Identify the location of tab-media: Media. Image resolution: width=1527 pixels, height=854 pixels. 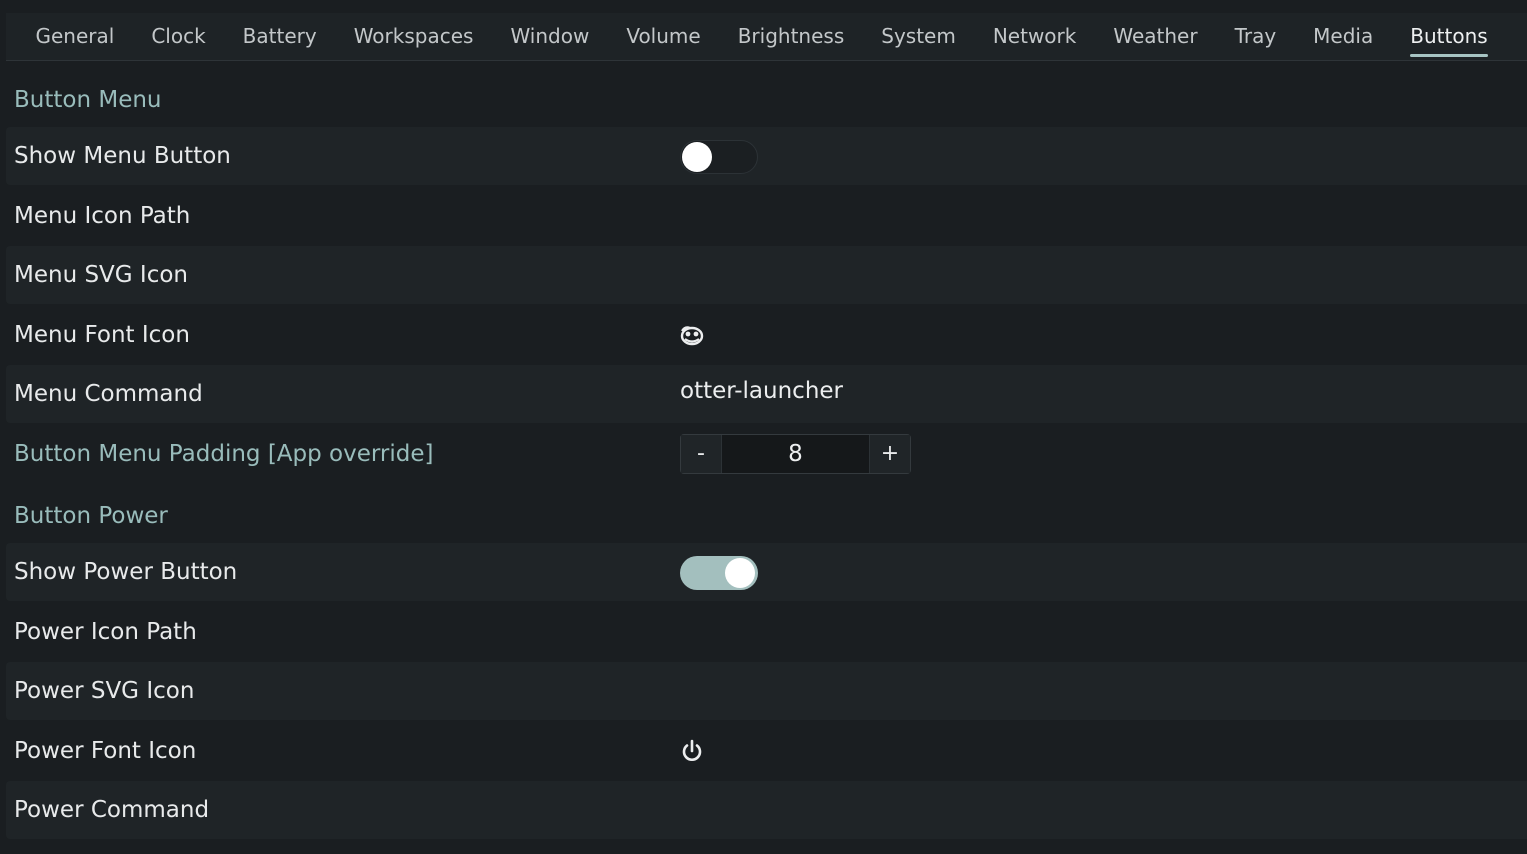
(1343, 37).